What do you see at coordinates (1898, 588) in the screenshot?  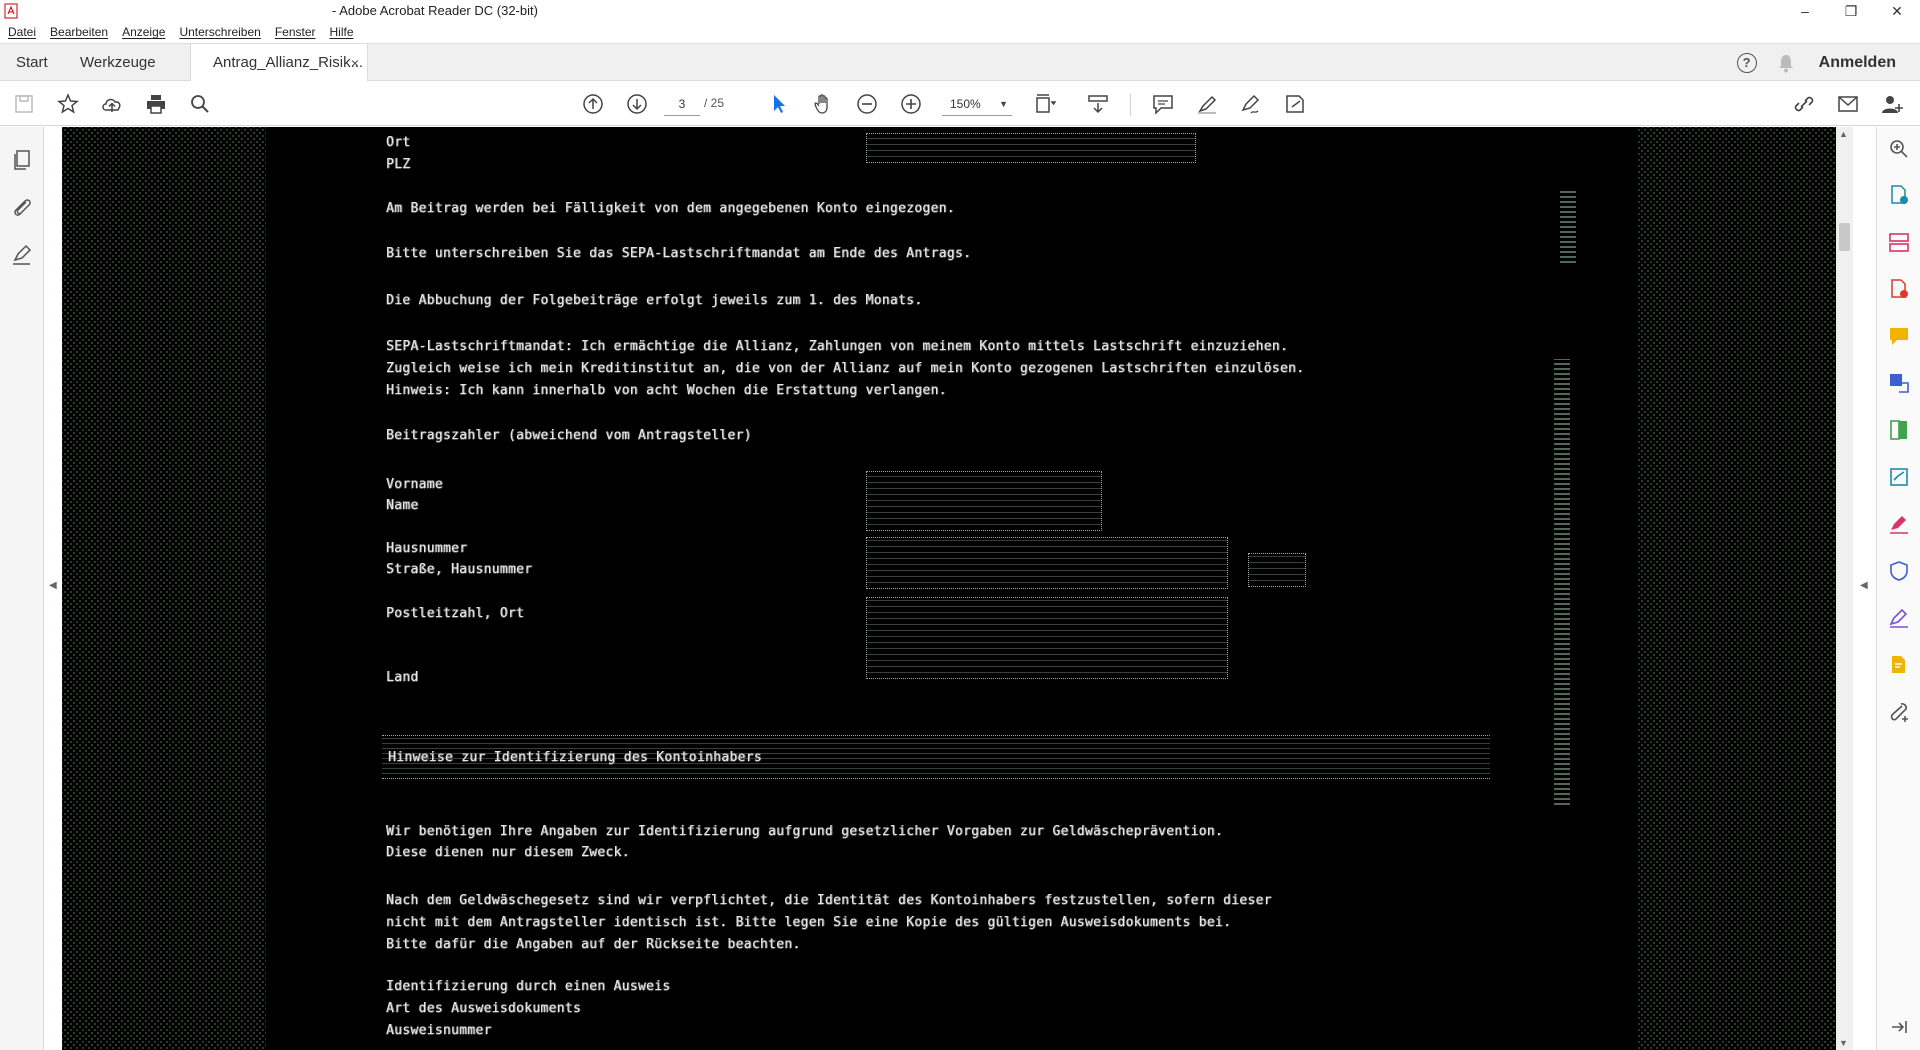 I see `right-tools-panel` at bounding box center [1898, 588].